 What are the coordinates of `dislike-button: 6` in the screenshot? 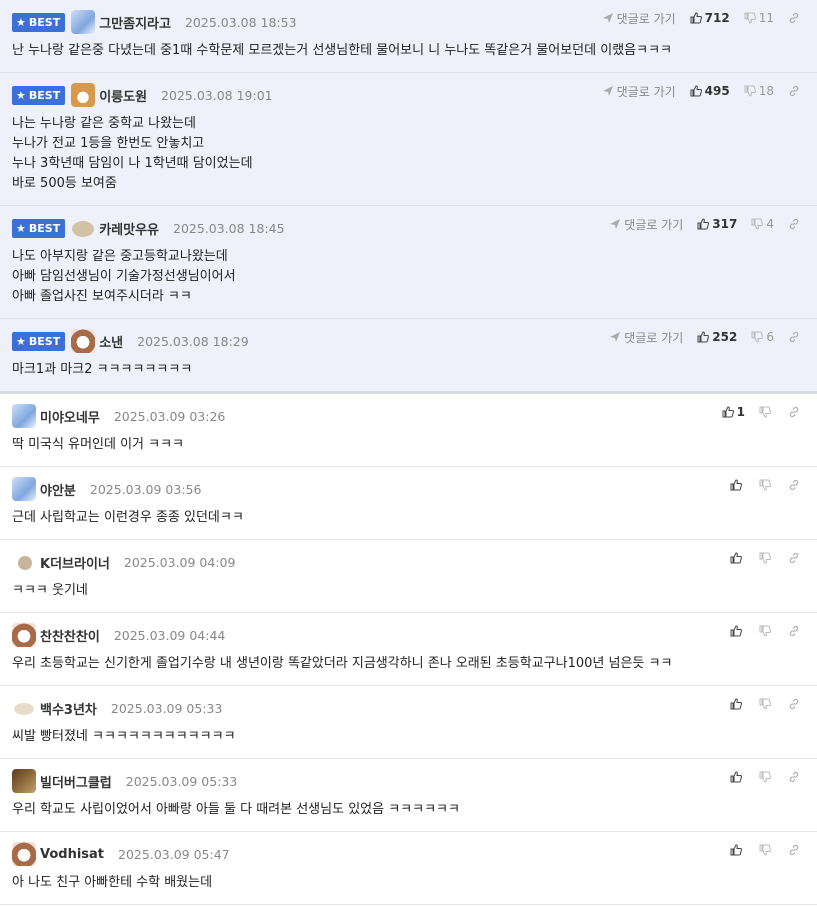 It's located at (762, 337).